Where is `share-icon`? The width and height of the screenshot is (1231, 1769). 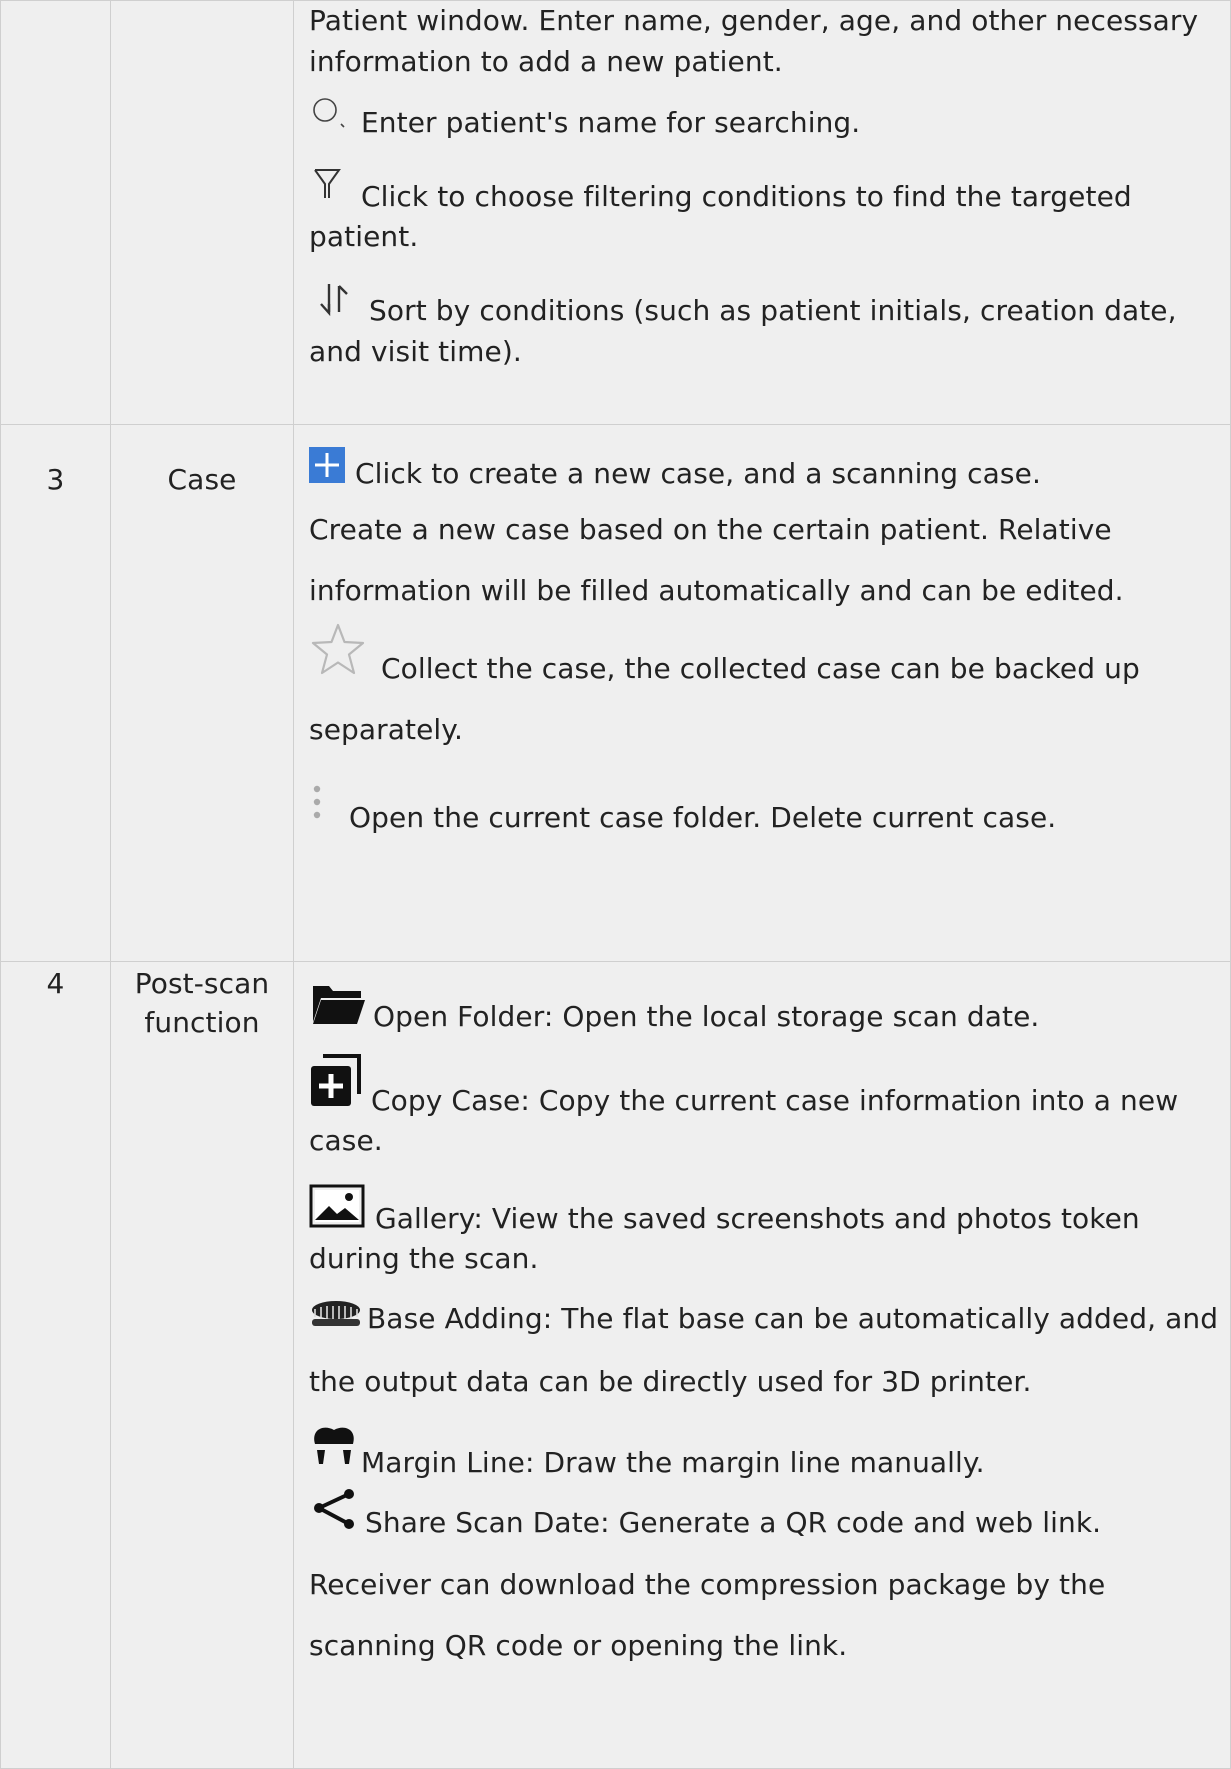 share-icon is located at coordinates (333, 1521).